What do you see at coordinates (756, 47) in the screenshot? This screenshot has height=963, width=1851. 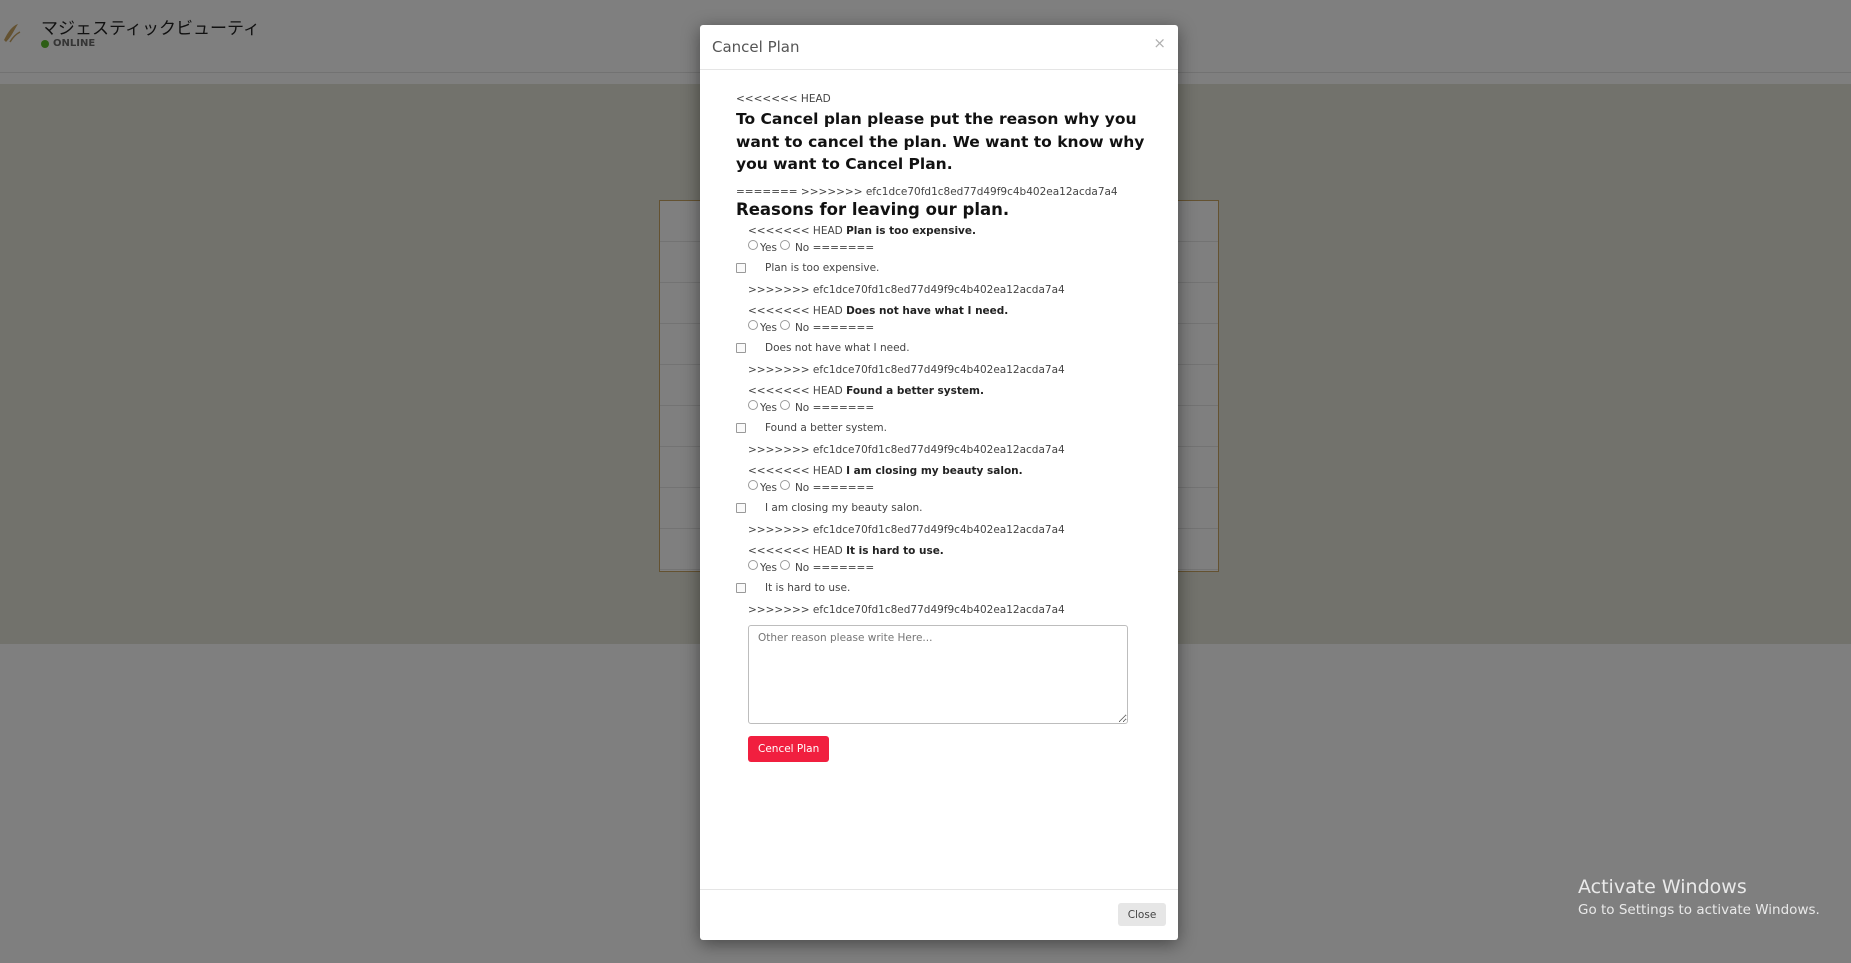 I see `modal-title: Cancel Plan` at bounding box center [756, 47].